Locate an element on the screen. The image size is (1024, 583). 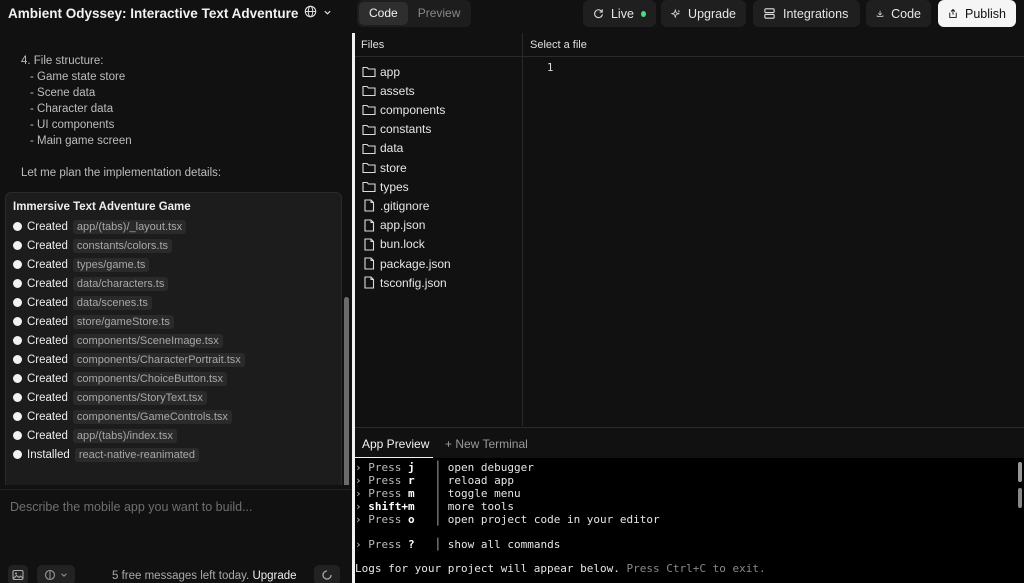
chat-text-line: - Main game screen is located at coordinates (81, 141).